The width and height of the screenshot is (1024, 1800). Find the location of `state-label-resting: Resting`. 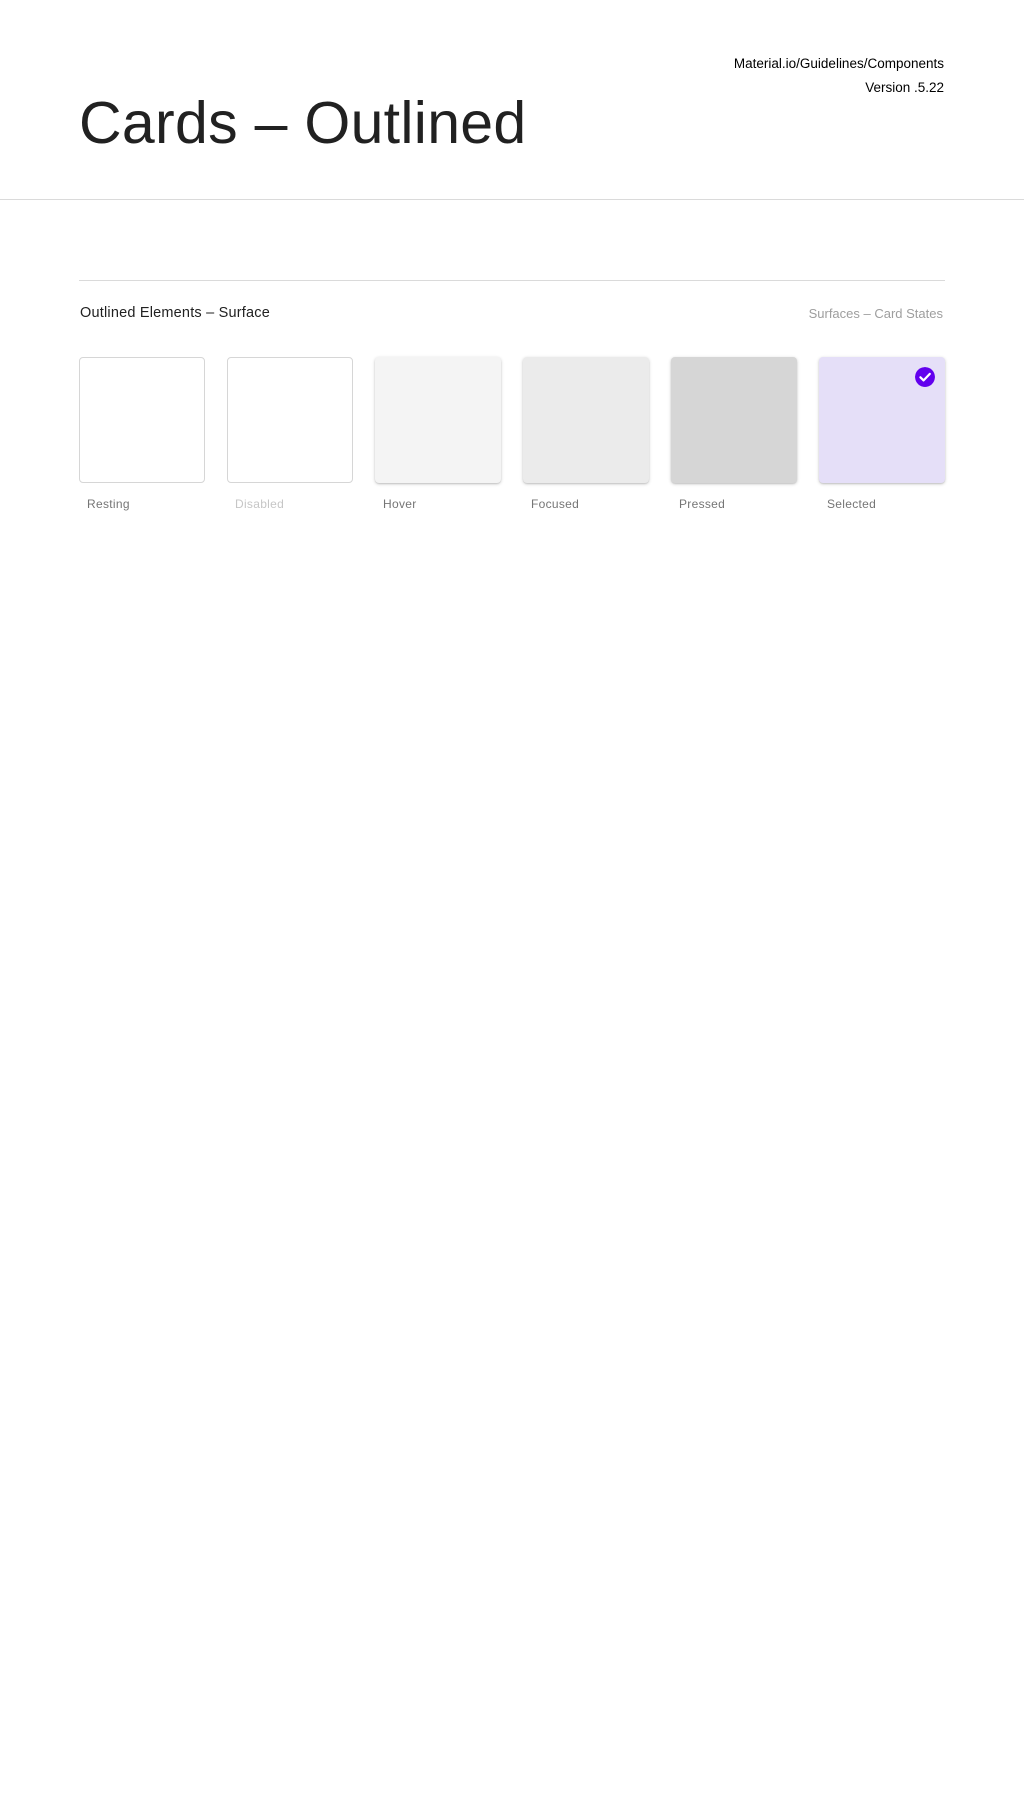

state-label-resting: Resting is located at coordinates (108, 504).